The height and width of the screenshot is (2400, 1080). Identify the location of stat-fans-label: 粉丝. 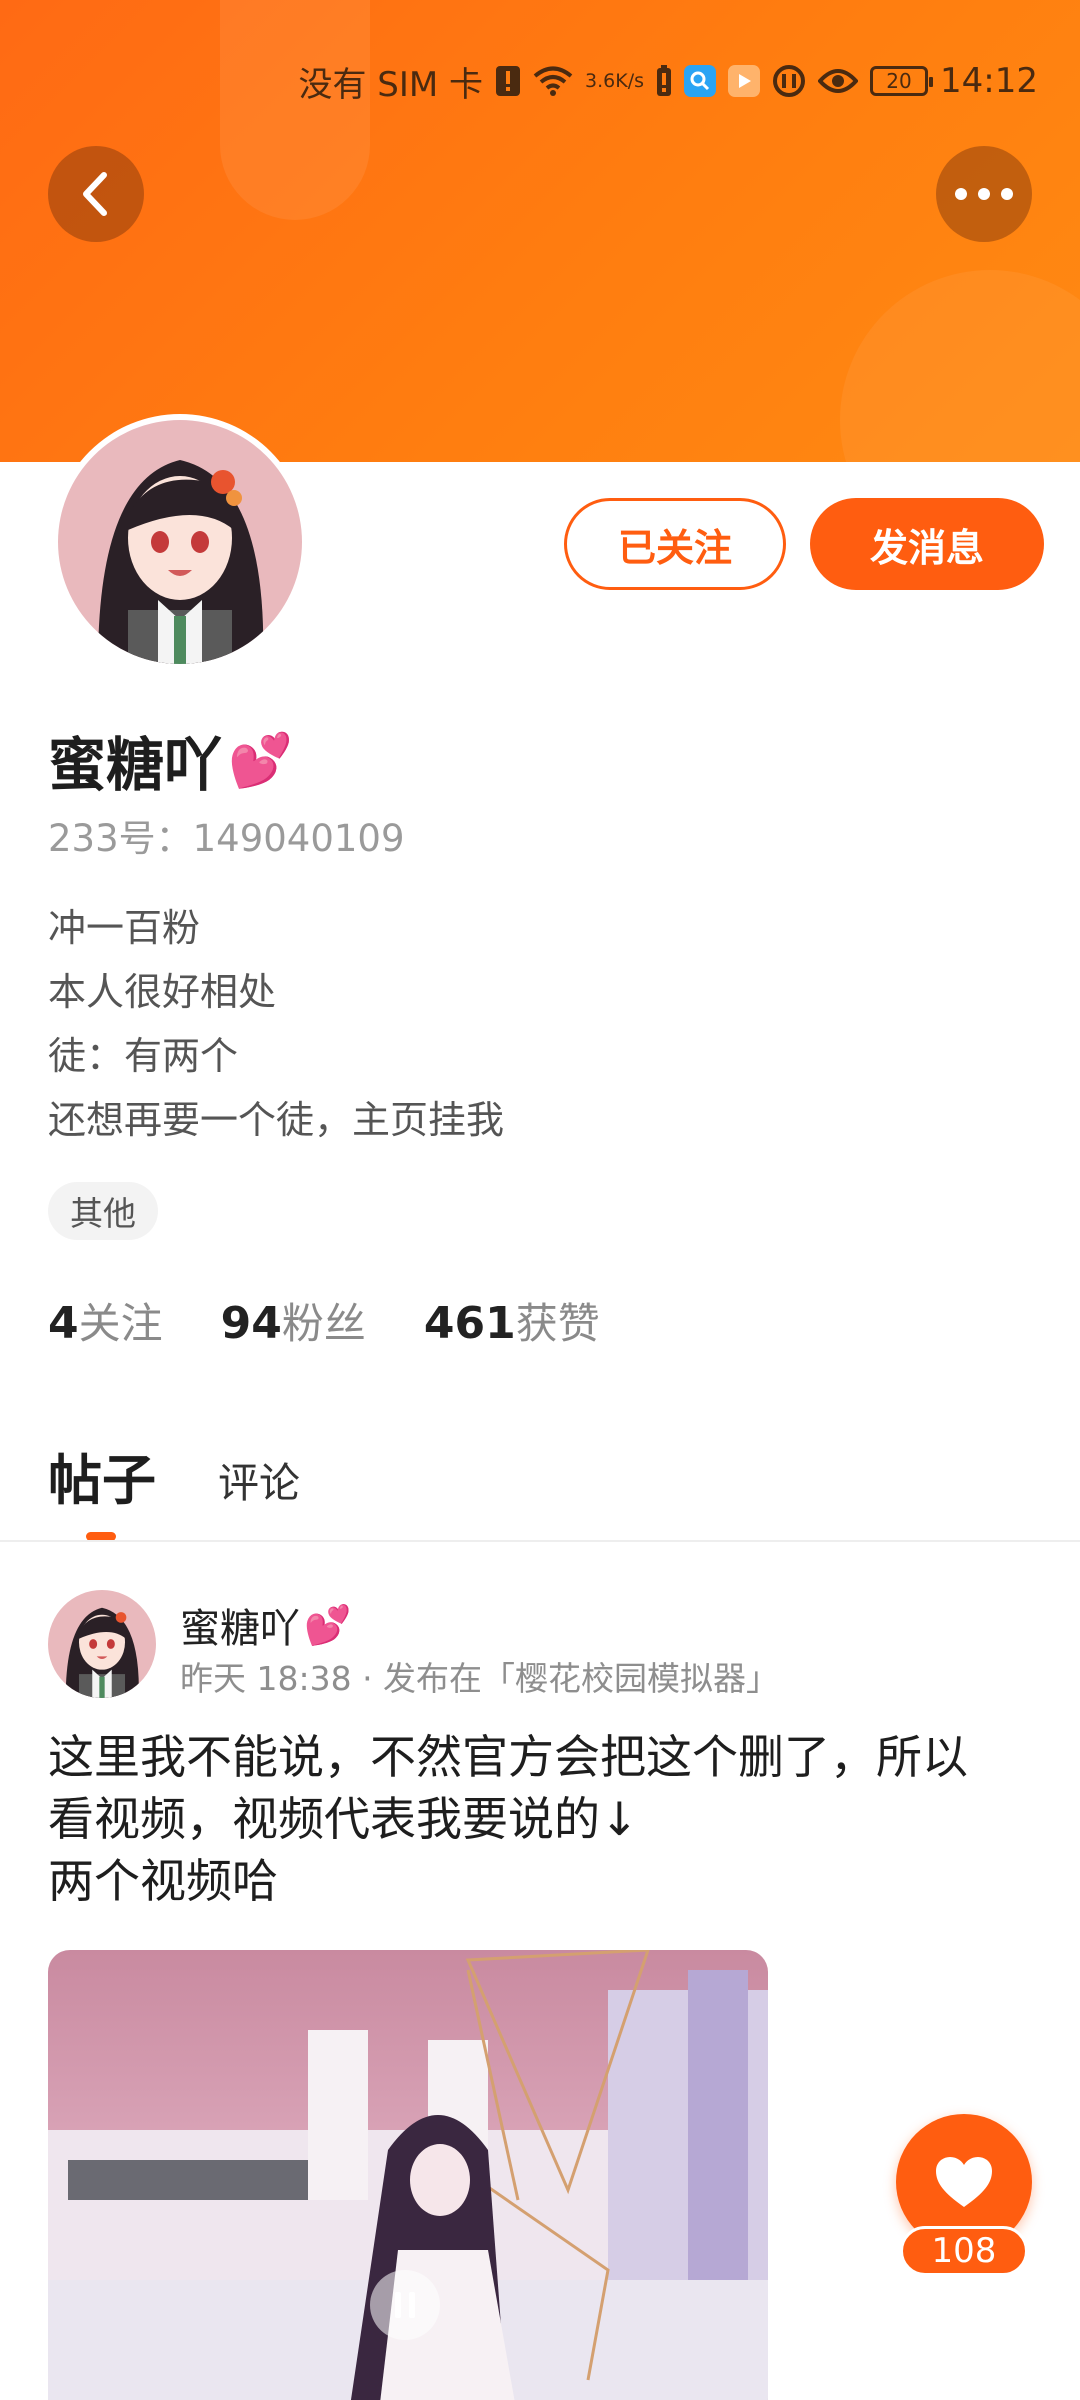
(323, 1323).